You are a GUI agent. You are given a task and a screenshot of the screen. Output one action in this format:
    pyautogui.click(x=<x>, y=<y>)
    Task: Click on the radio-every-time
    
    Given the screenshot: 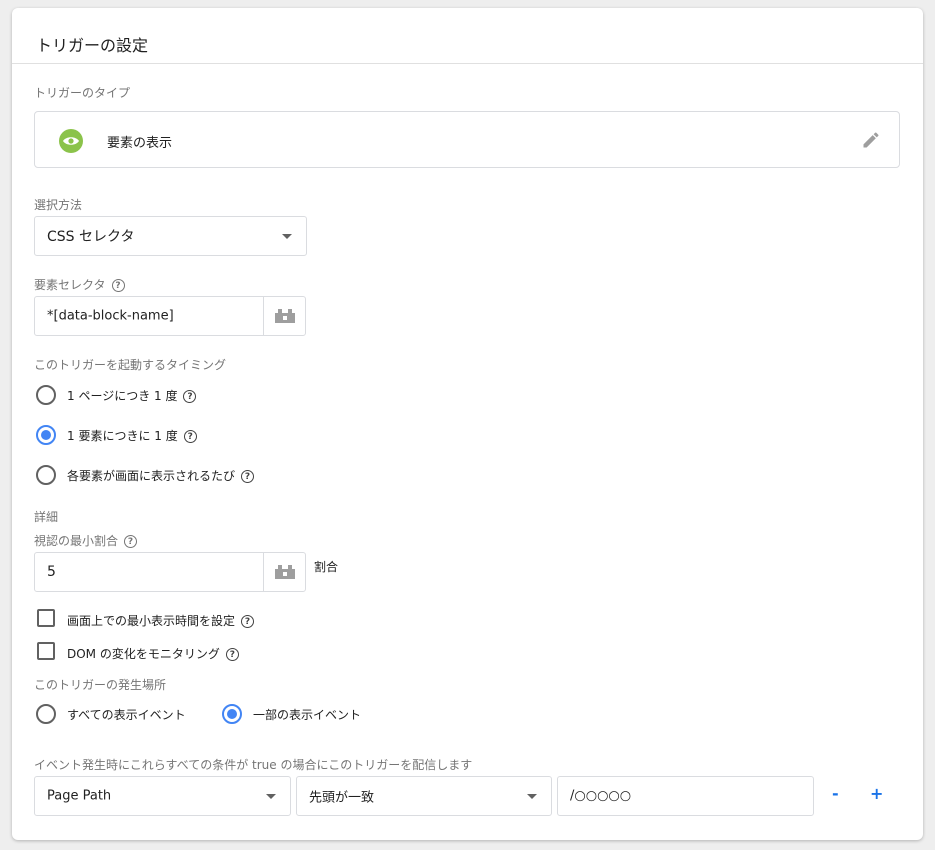 What is the action you would take?
    pyautogui.click(x=46, y=475)
    